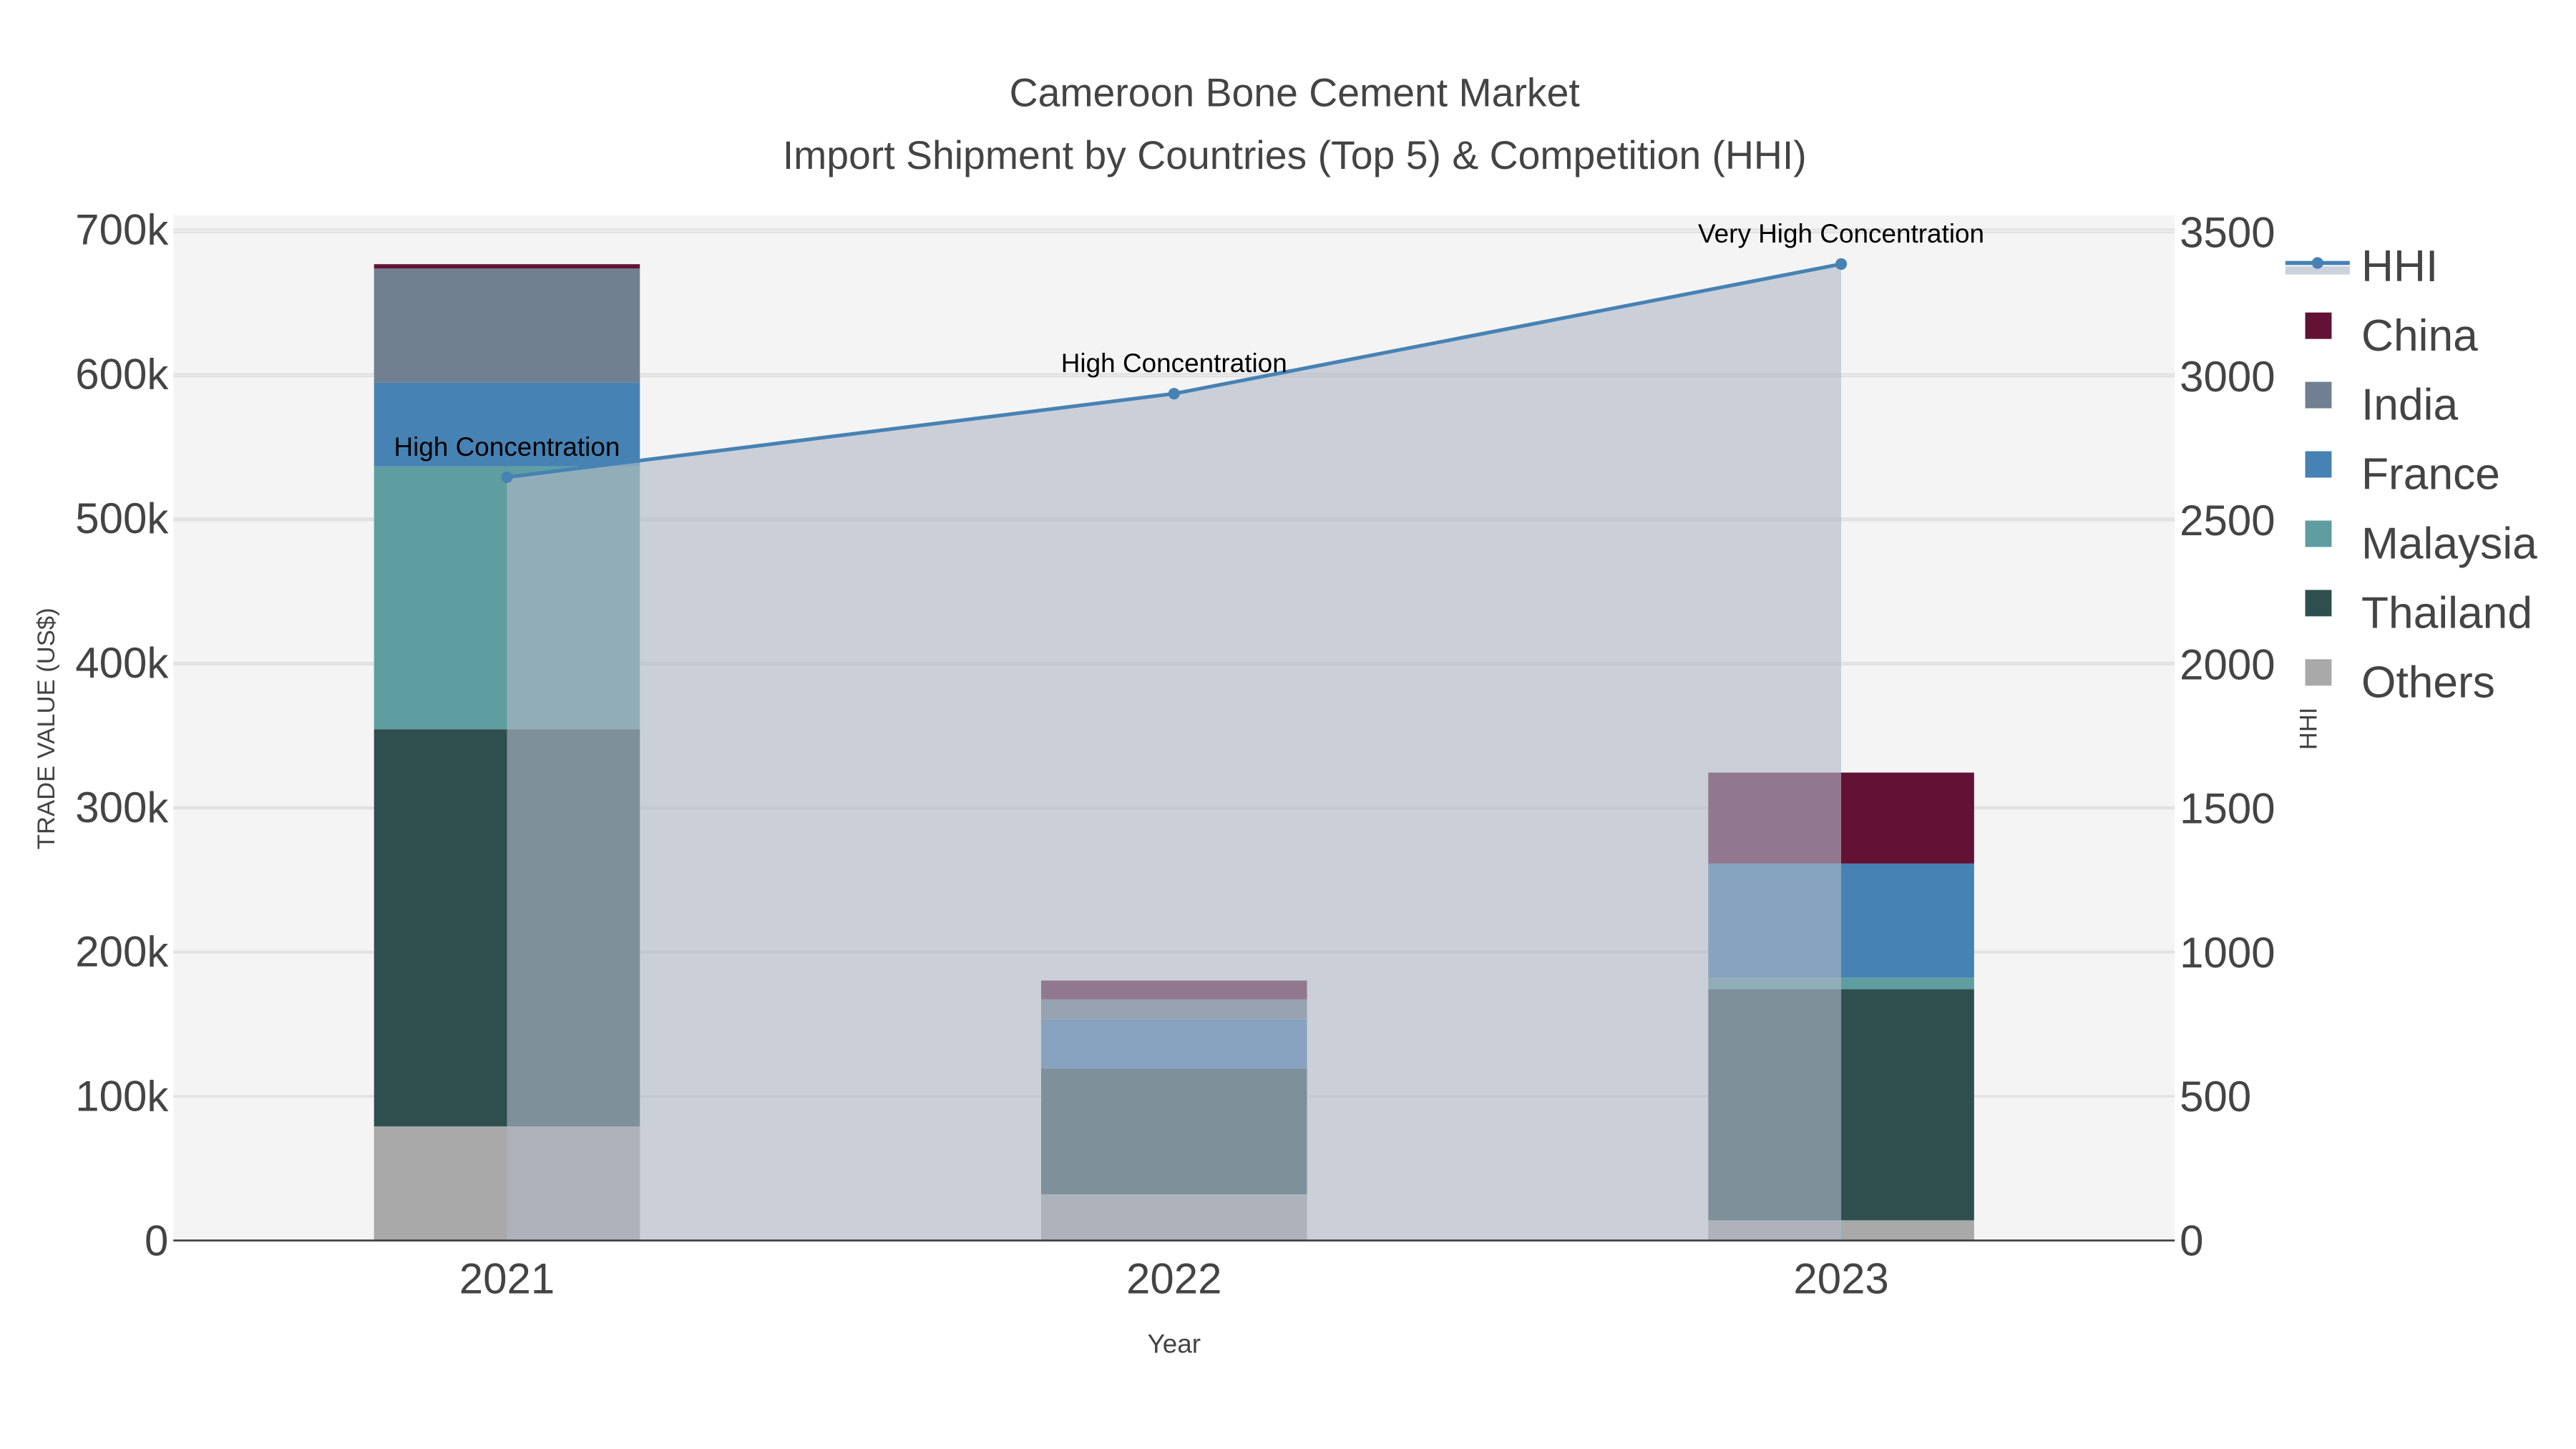  What do you see at coordinates (1841, 264) in the screenshot?
I see `hhi-point-2023` at bounding box center [1841, 264].